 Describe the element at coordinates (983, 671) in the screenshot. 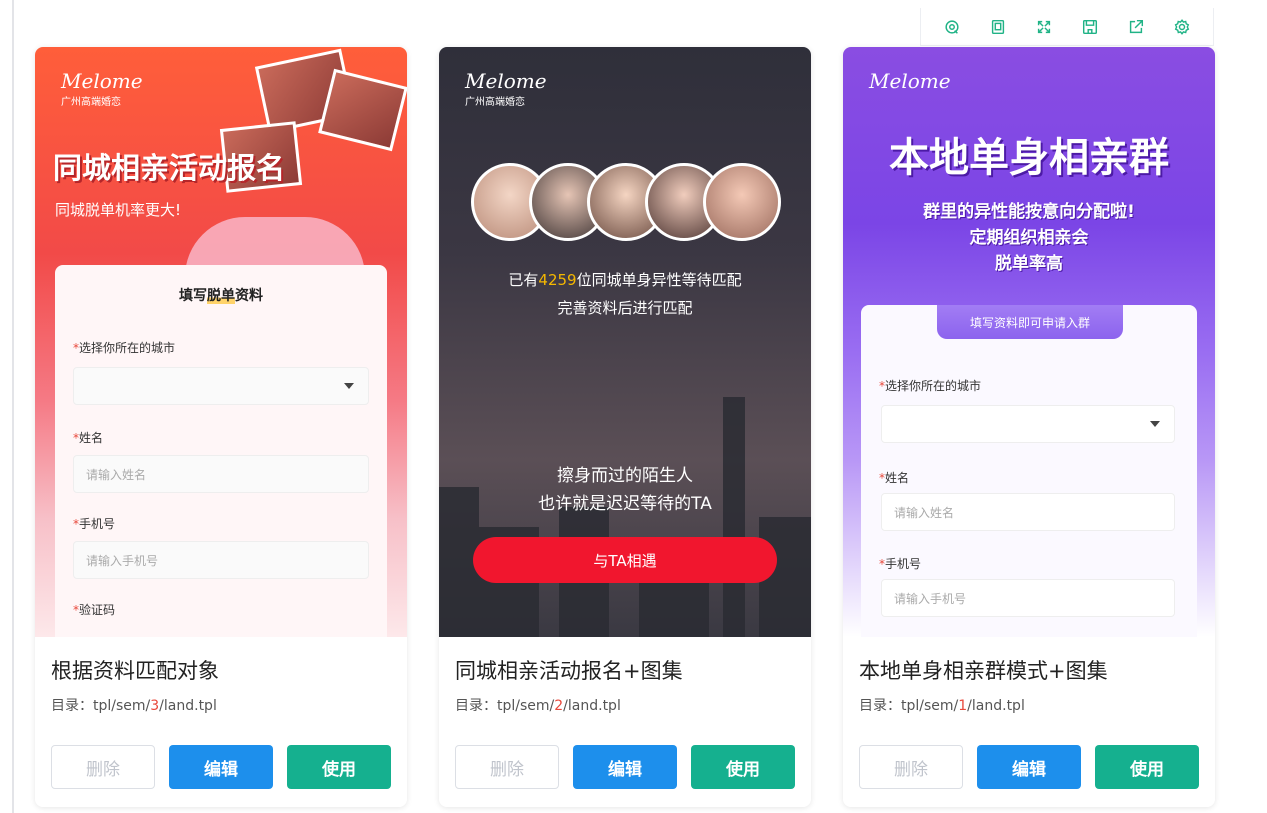

I see `card-title: 本地单身相亲群模式+图集` at that location.